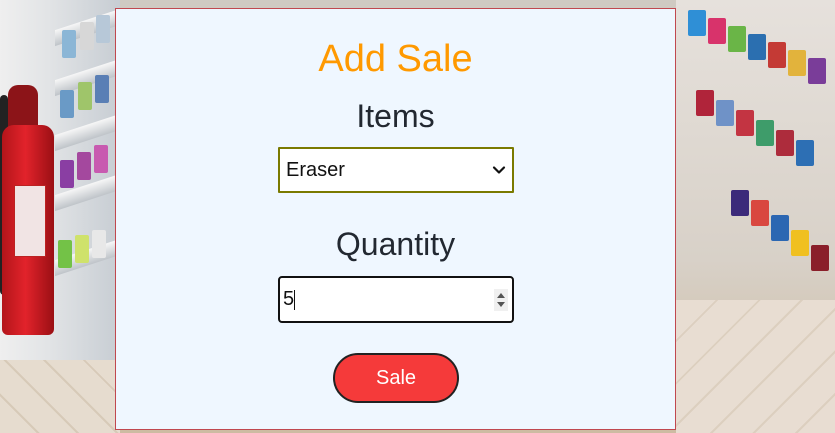  What do you see at coordinates (289, 299) in the screenshot?
I see `quantity-input-value: 5` at bounding box center [289, 299].